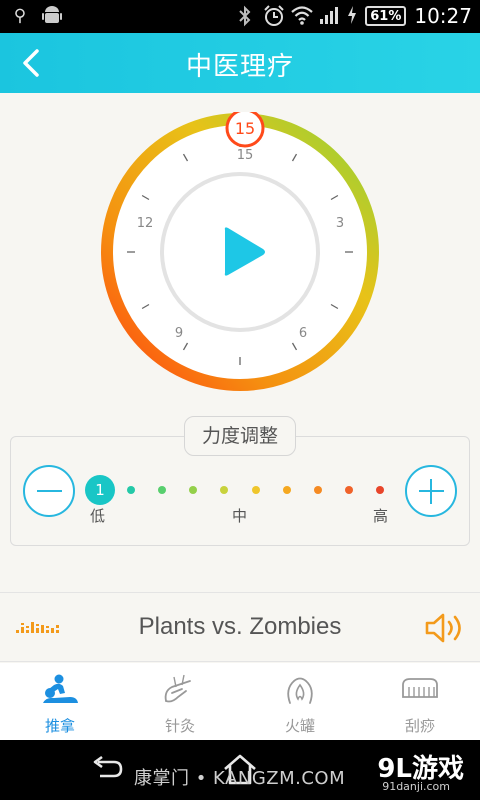  Describe the element at coordinates (381, 516) in the screenshot. I see `high-label: 高` at that location.